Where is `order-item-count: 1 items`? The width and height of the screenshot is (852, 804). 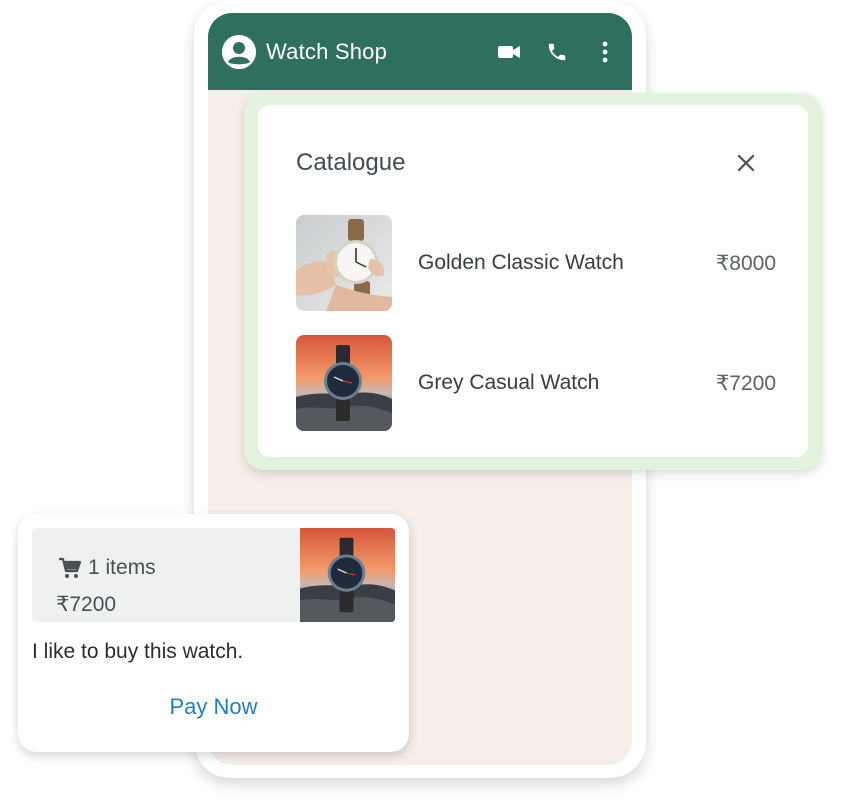 order-item-count: 1 items is located at coordinates (122, 567).